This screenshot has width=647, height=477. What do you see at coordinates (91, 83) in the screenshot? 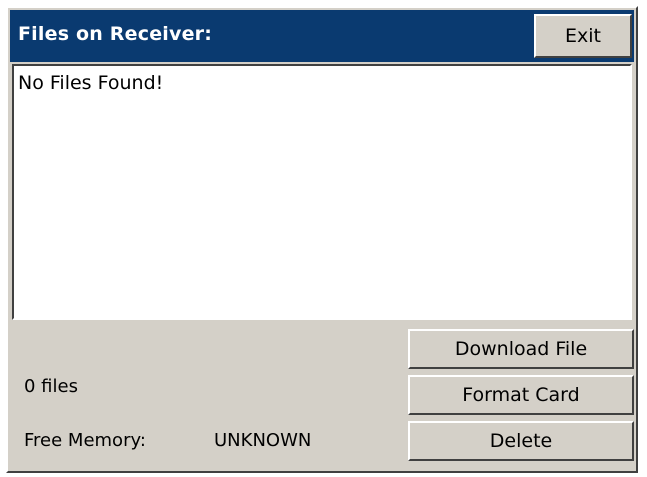
I see `empty-list-message: No Files Found!` at bounding box center [91, 83].